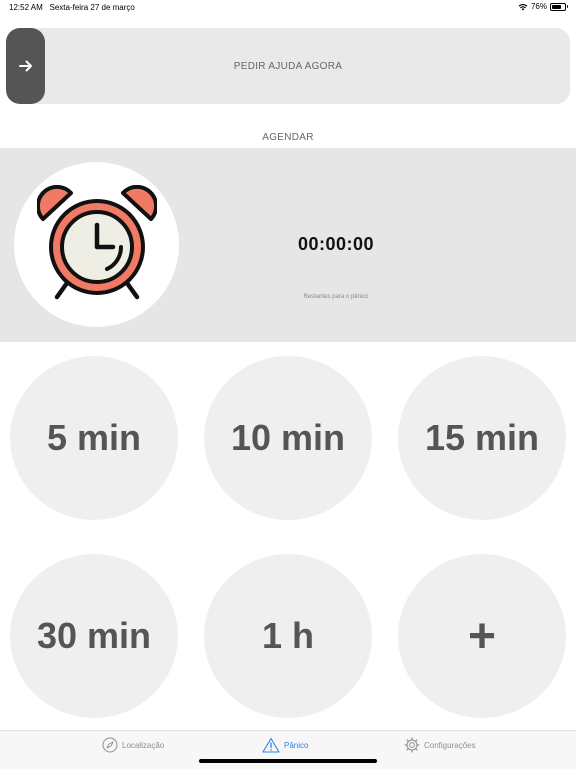 This screenshot has height=769, width=576. I want to click on status-time: 12:52 AM, so click(26, 7).